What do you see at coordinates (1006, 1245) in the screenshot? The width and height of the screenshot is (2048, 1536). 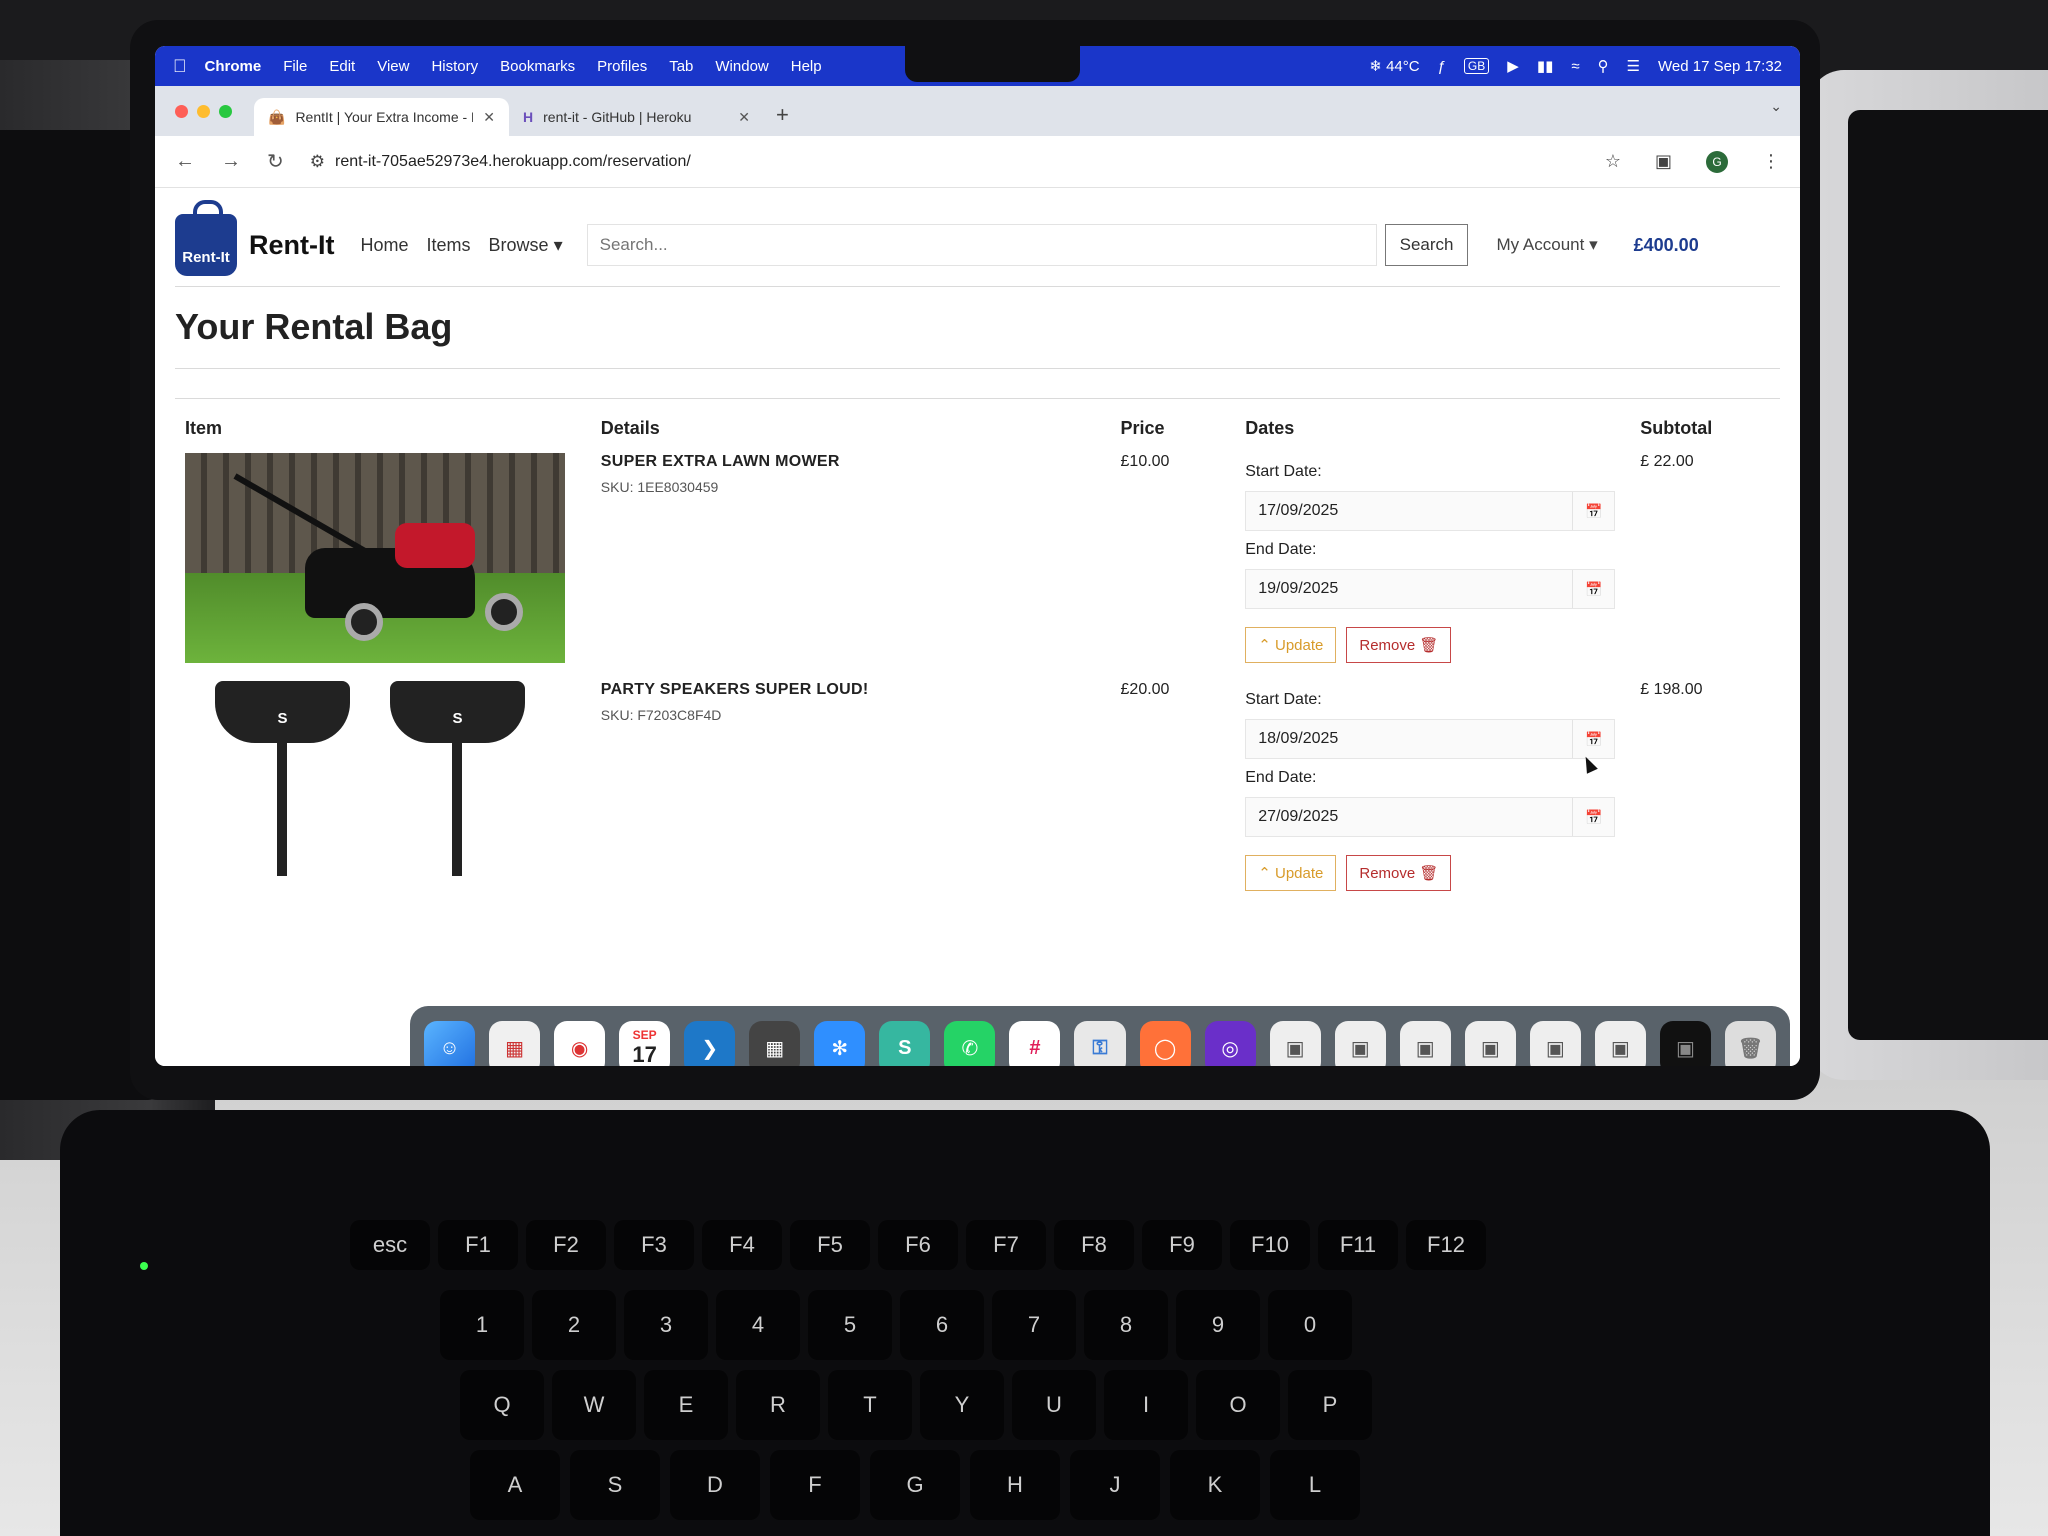 I see `key-f7: F7` at bounding box center [1006, 1245].